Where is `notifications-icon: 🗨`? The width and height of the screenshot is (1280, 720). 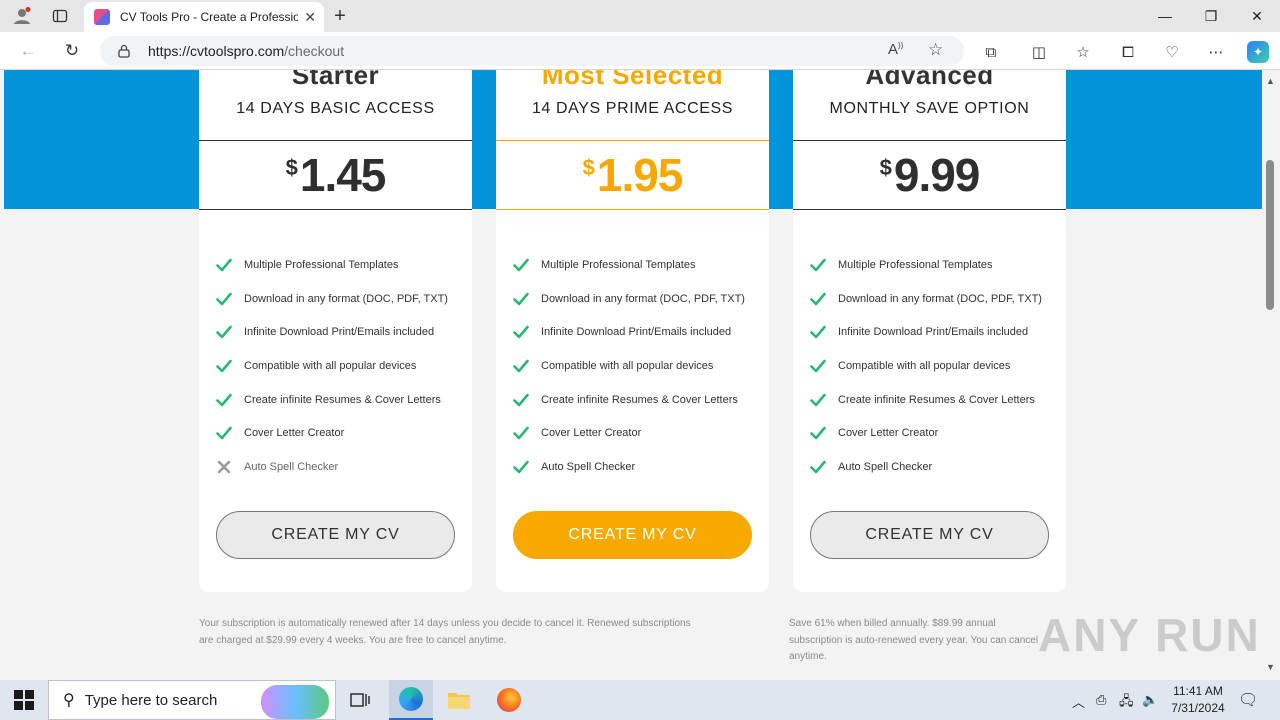 notifications-icon: 🗨 is located at coordinates (1248, 700).